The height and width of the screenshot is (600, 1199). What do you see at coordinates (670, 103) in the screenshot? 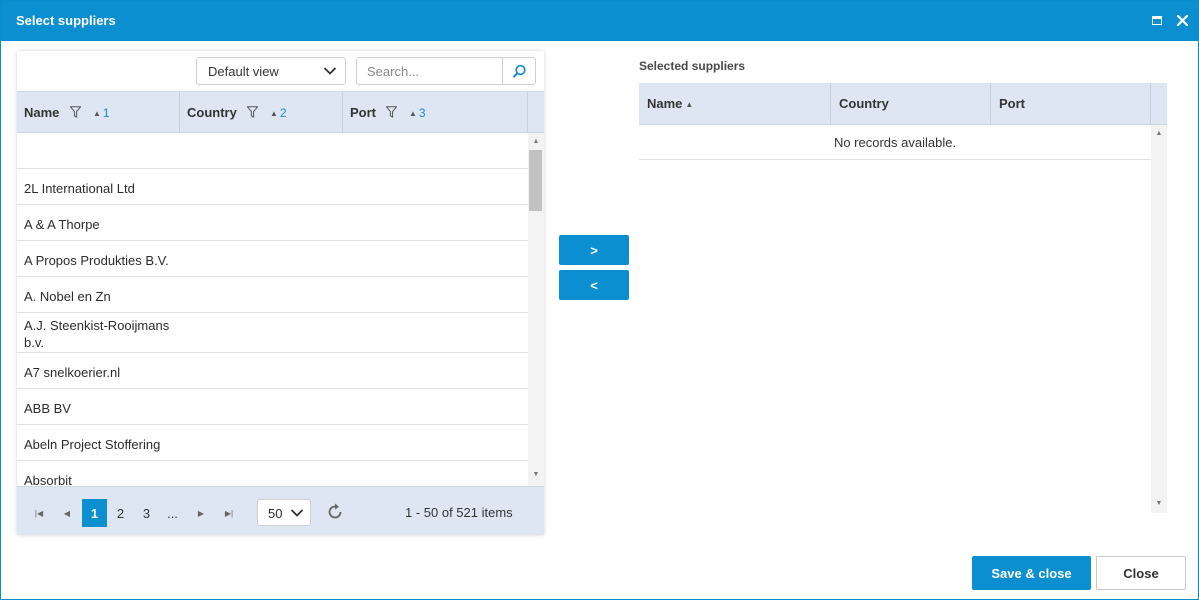
I see `column-header-label: Name ▲` at bounding box center [670, 103].